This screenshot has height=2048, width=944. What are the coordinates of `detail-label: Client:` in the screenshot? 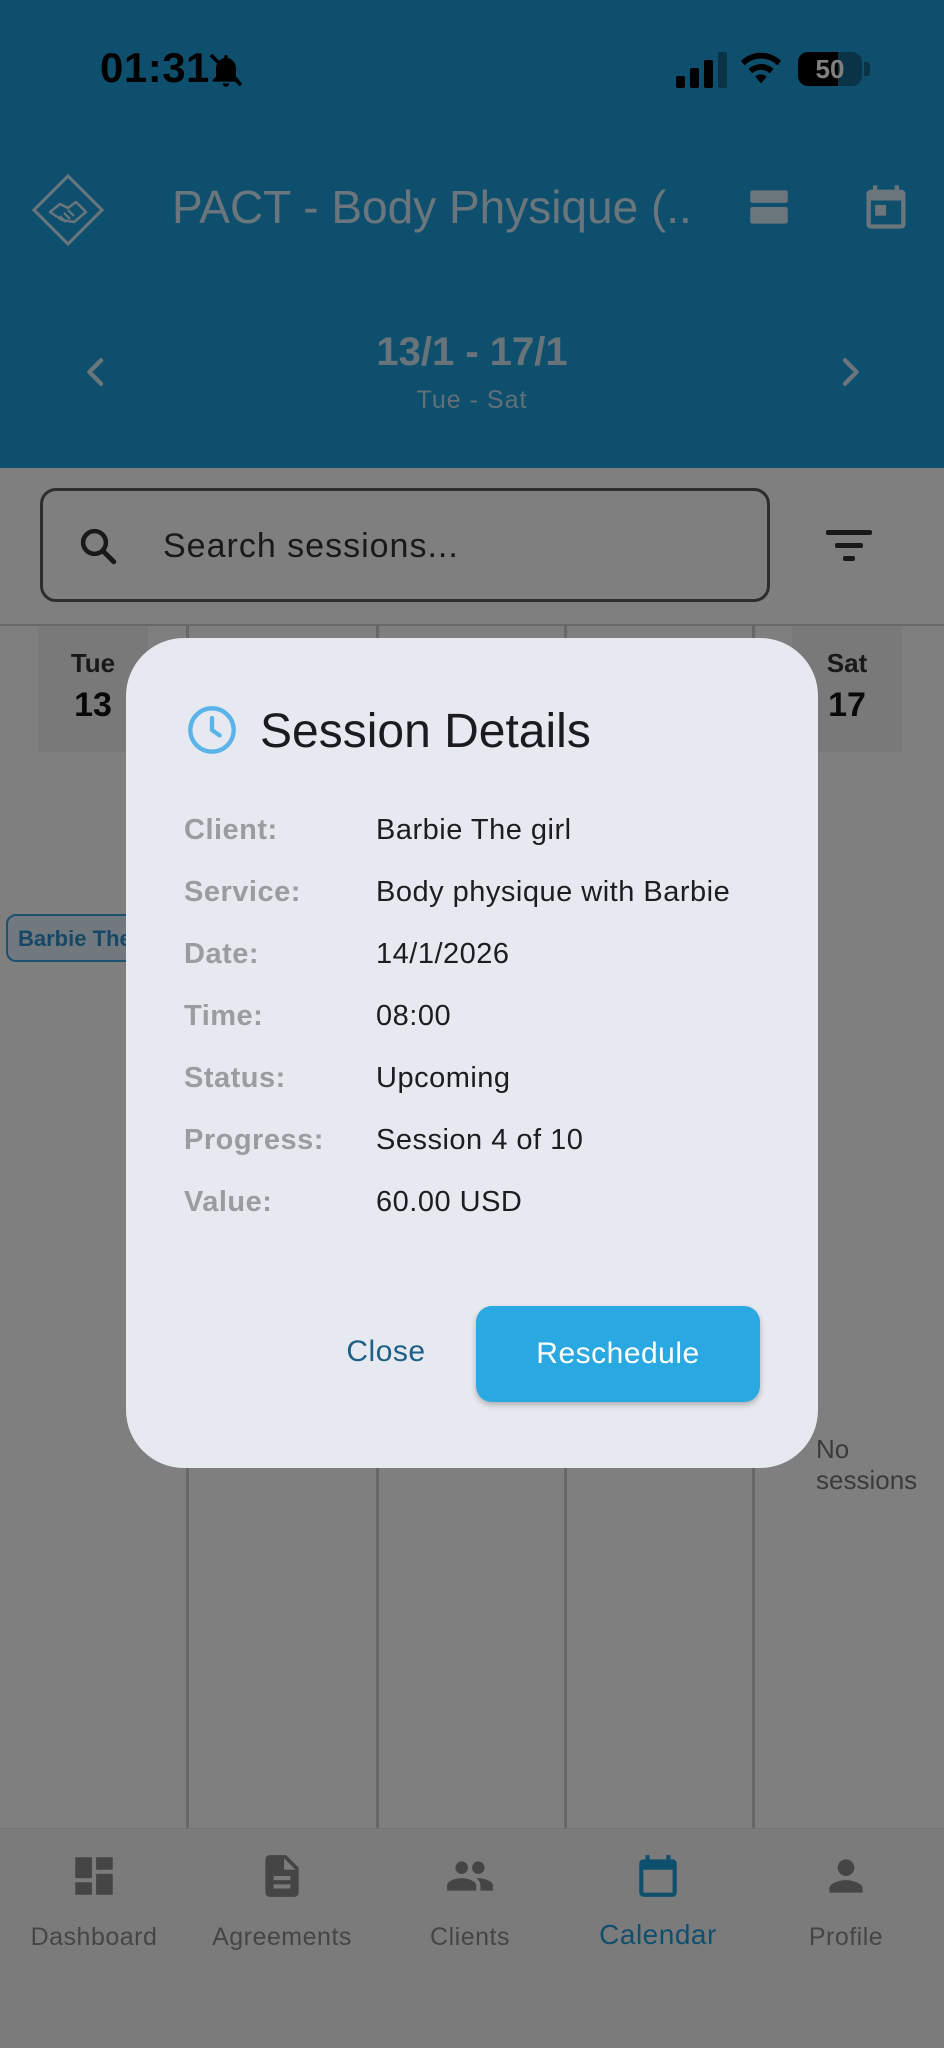 It's located at (231, 830).